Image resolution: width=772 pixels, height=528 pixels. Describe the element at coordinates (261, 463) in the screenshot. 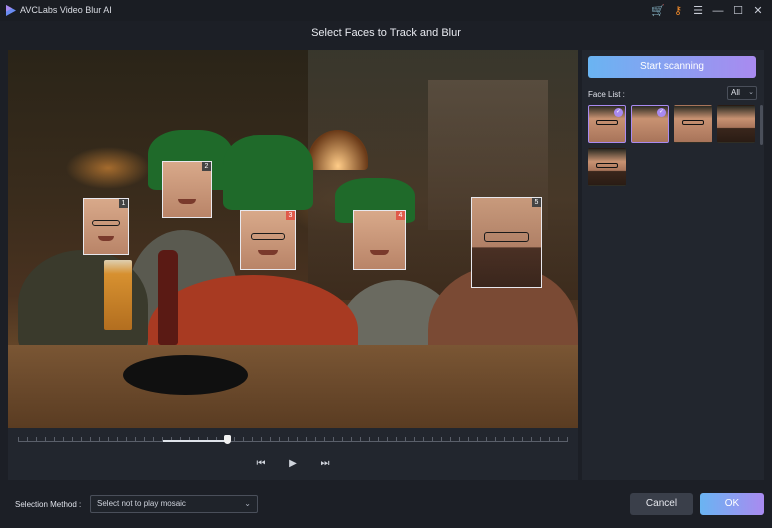

I see `previous-frame-icon: ⏮` at that location.